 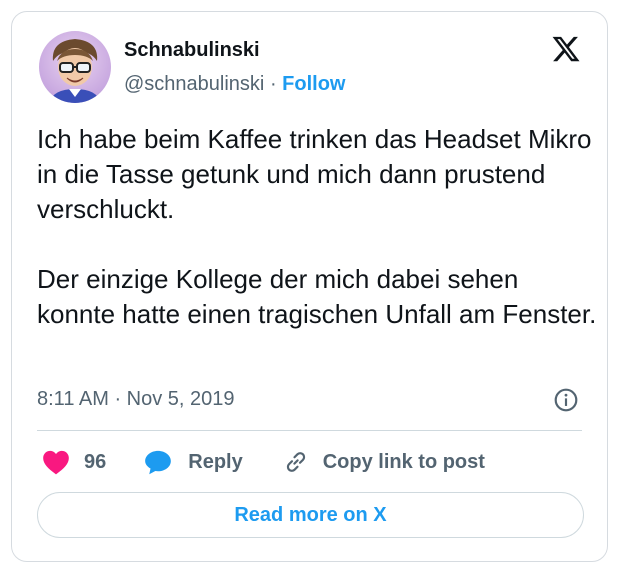 What do you see at coordinates (136, 399) in the screenshot?
I see `tweet-timestamp: 8:11 AM · Nov 5, 2019` at bounding box center [136, 399].